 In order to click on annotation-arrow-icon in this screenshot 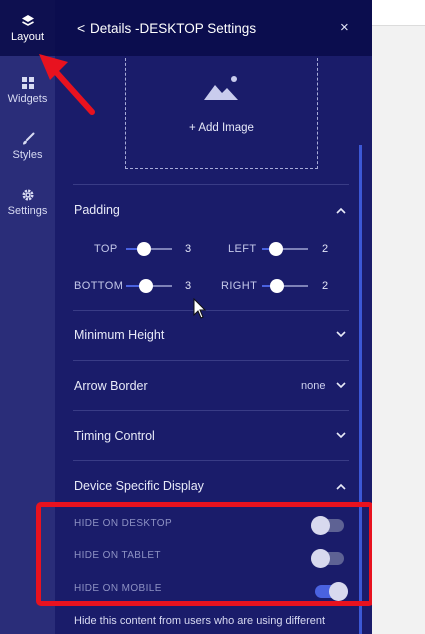, I will do `click(67, 84)`.